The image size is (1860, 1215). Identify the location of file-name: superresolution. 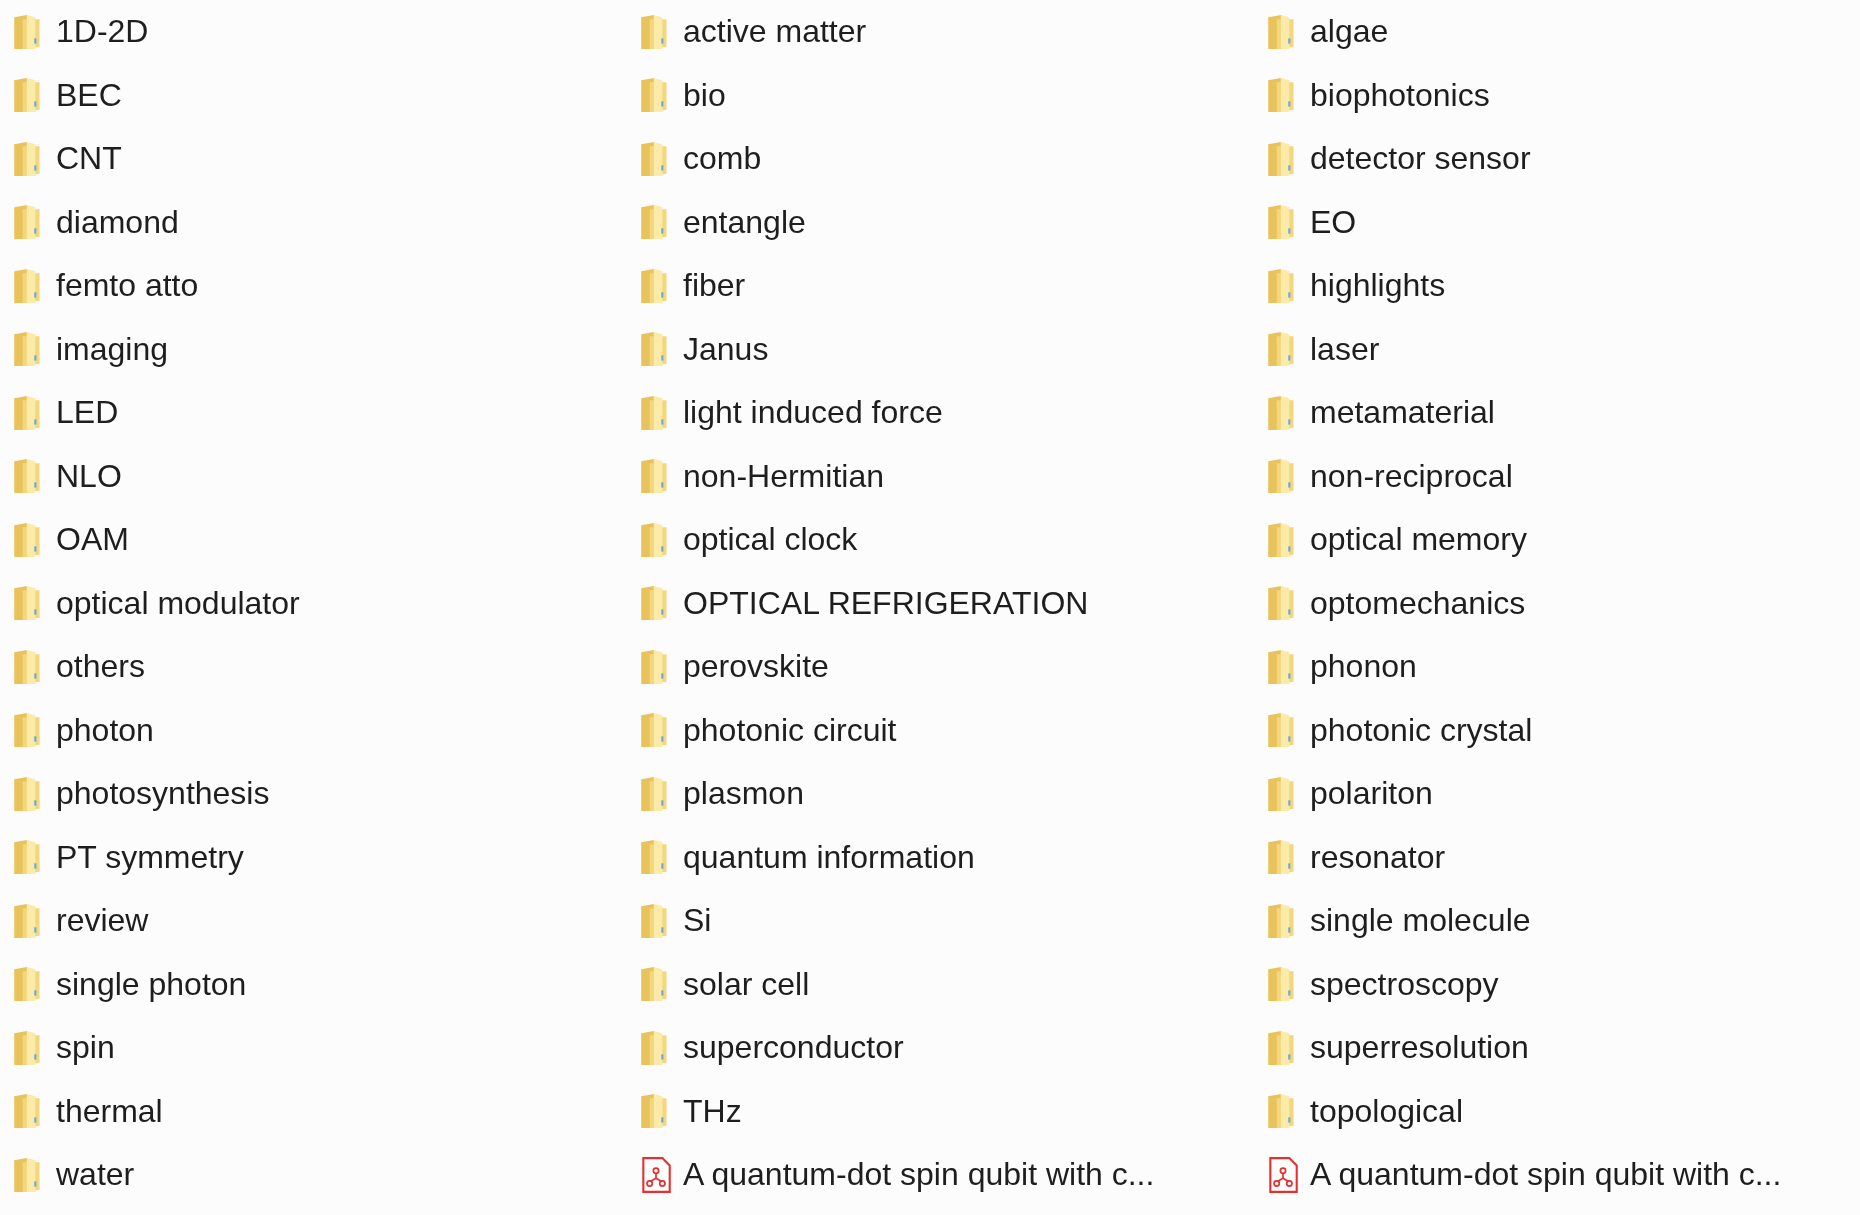
(1419, 1048).